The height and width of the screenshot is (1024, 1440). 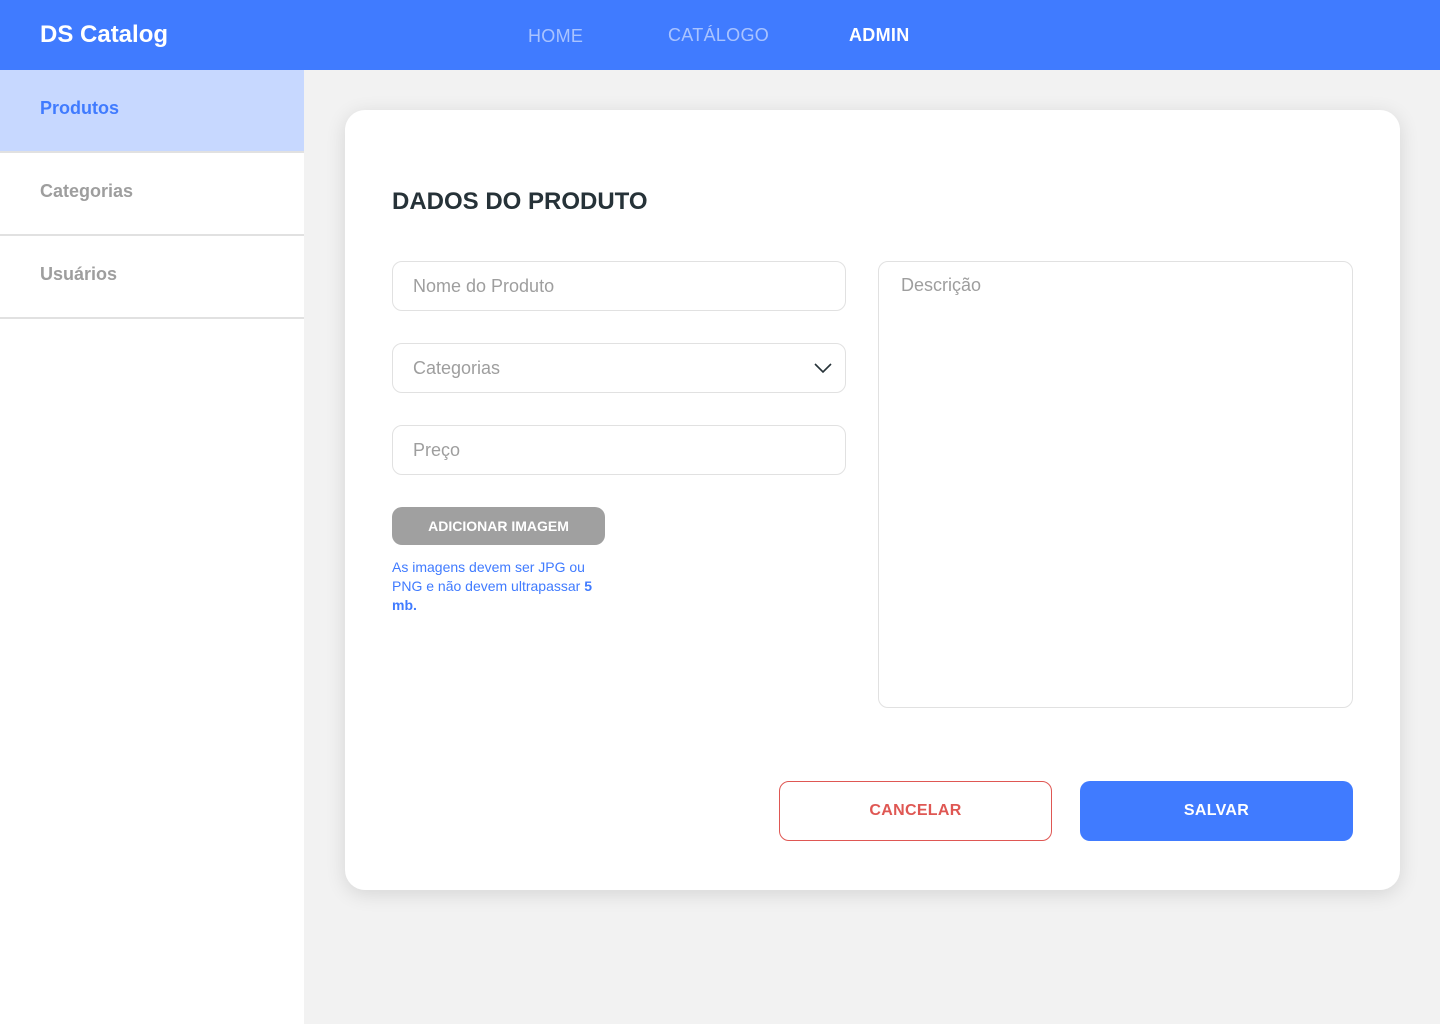 What do you see at coordinates (619, 450) in the screenshot?
I see `price-input` at bounding box center [619, 450].